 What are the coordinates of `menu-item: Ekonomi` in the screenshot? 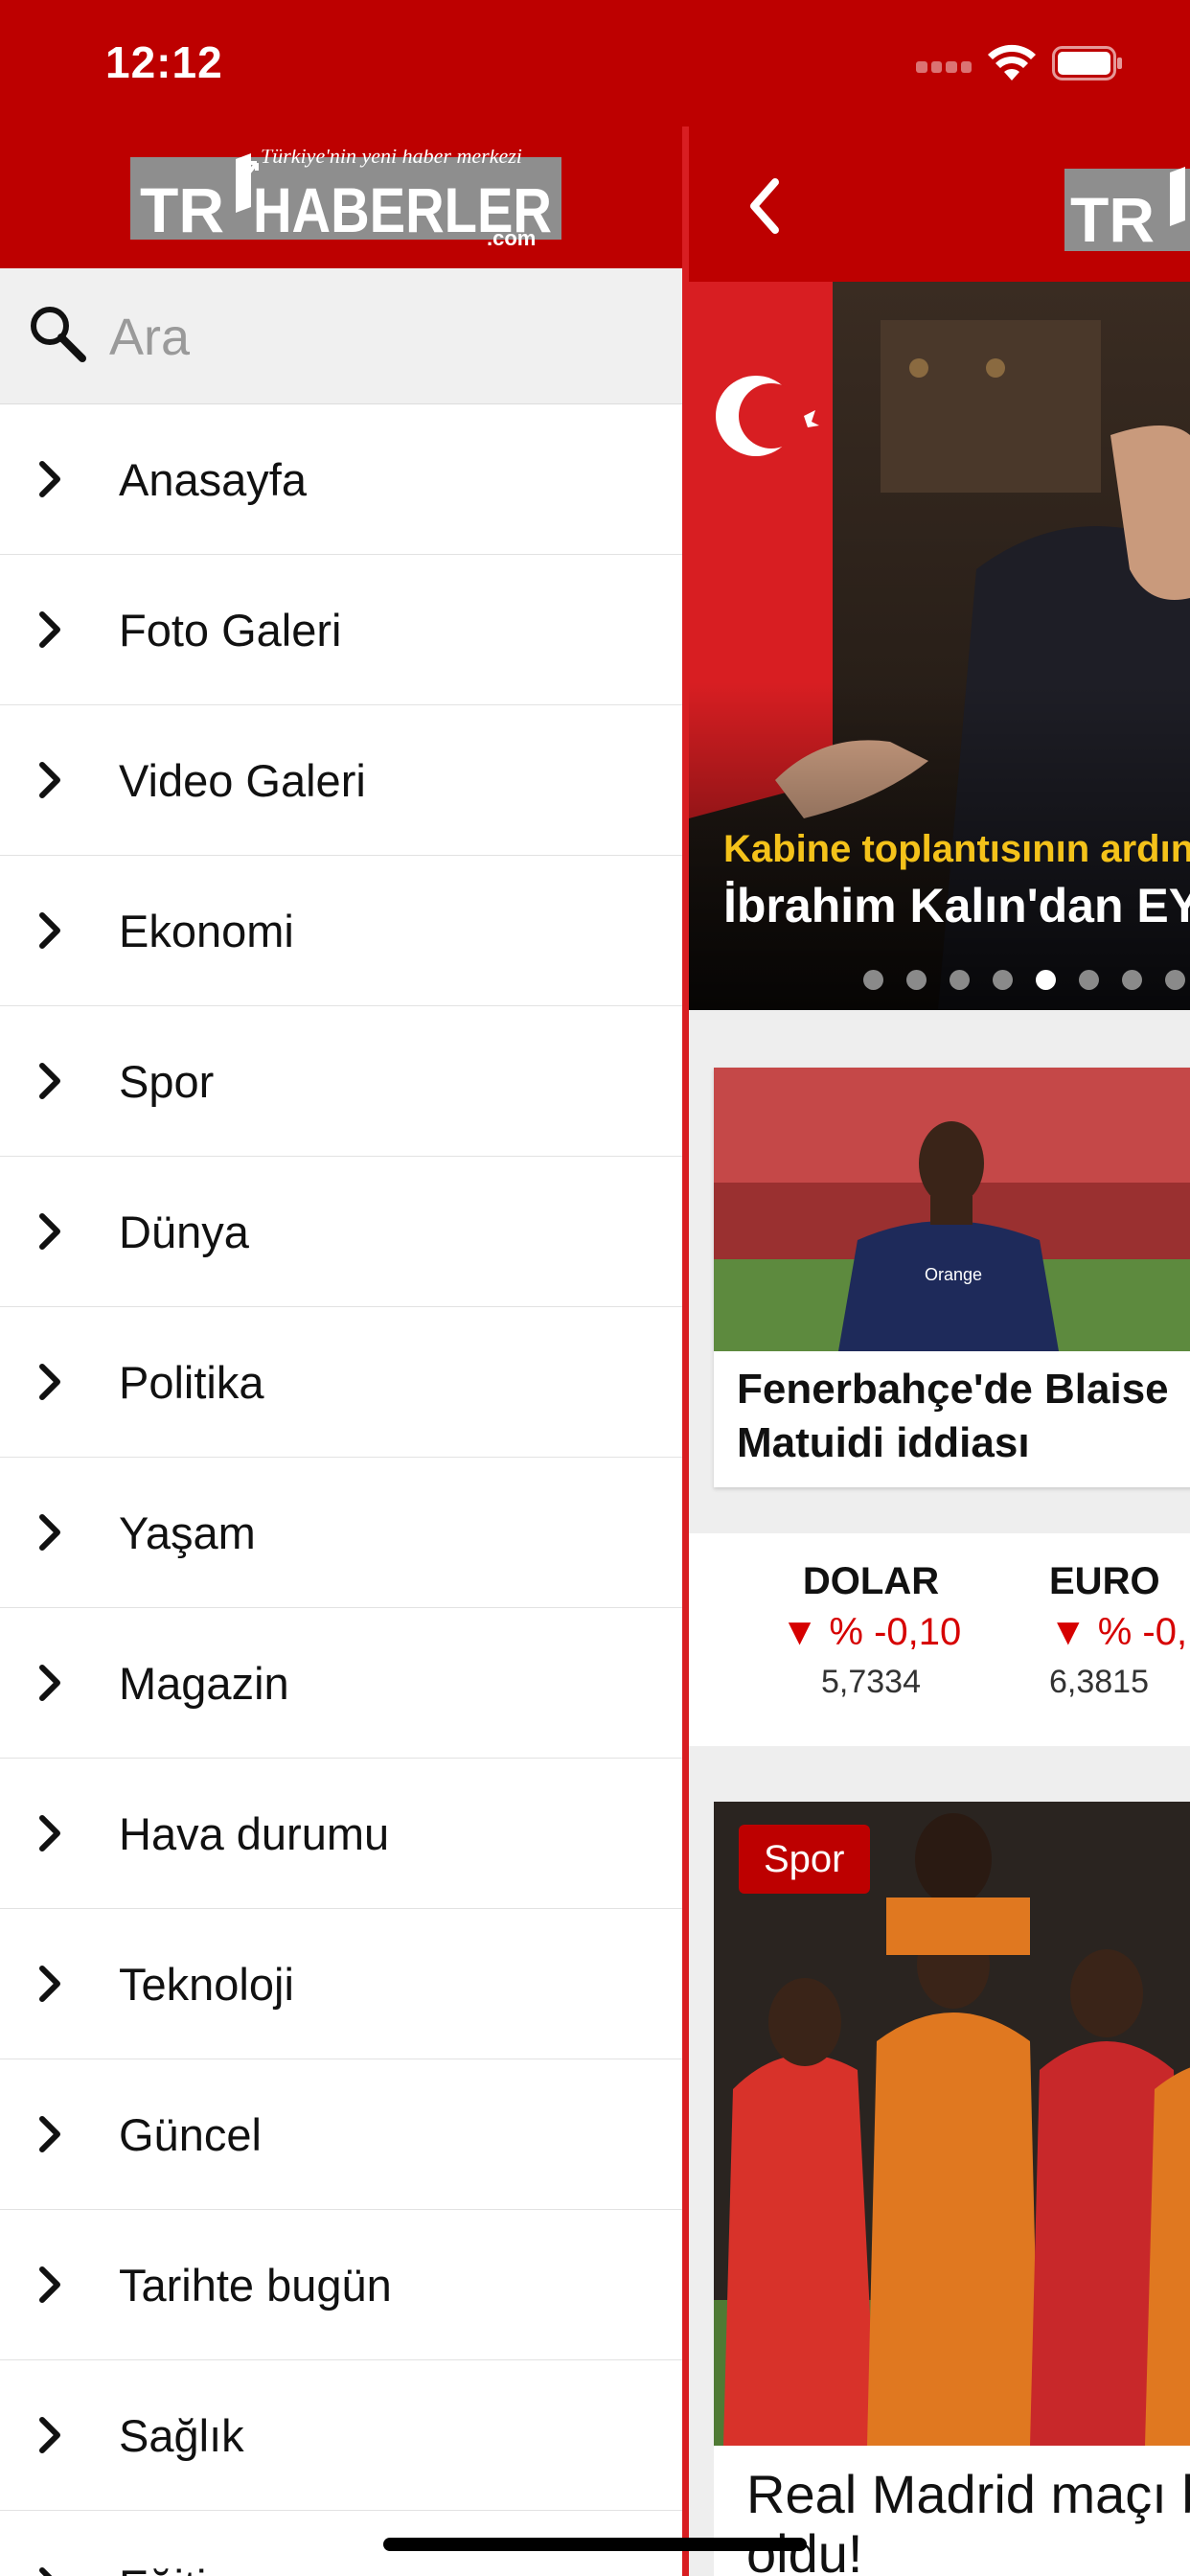 It's located at (341, 931).